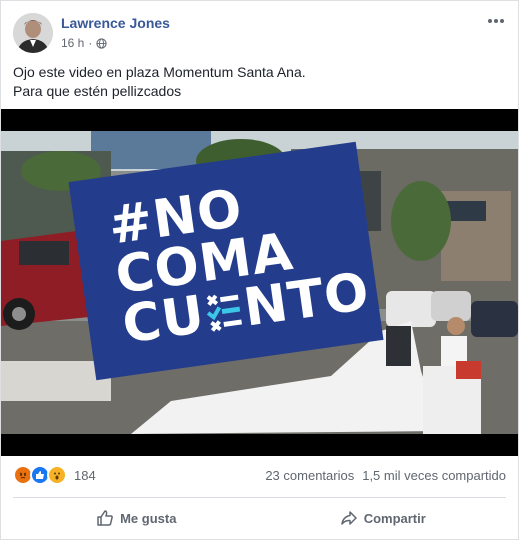 This screenshot has width=519, height=540. What do you see at coordinates (148, 518) in the screenshot?
I see `like-label: Me gusta` at bounding box center [148, 518].